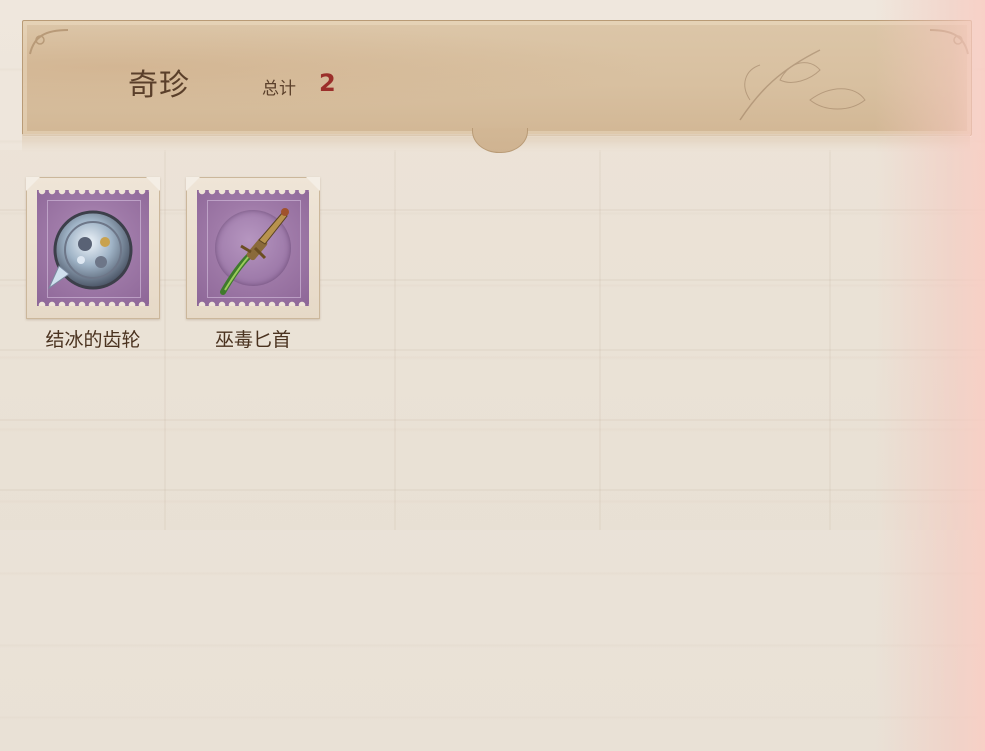 This screenshot has height=751, width=985. I want to click on collection-item: 结冰的齿轮, so click(93, 264).